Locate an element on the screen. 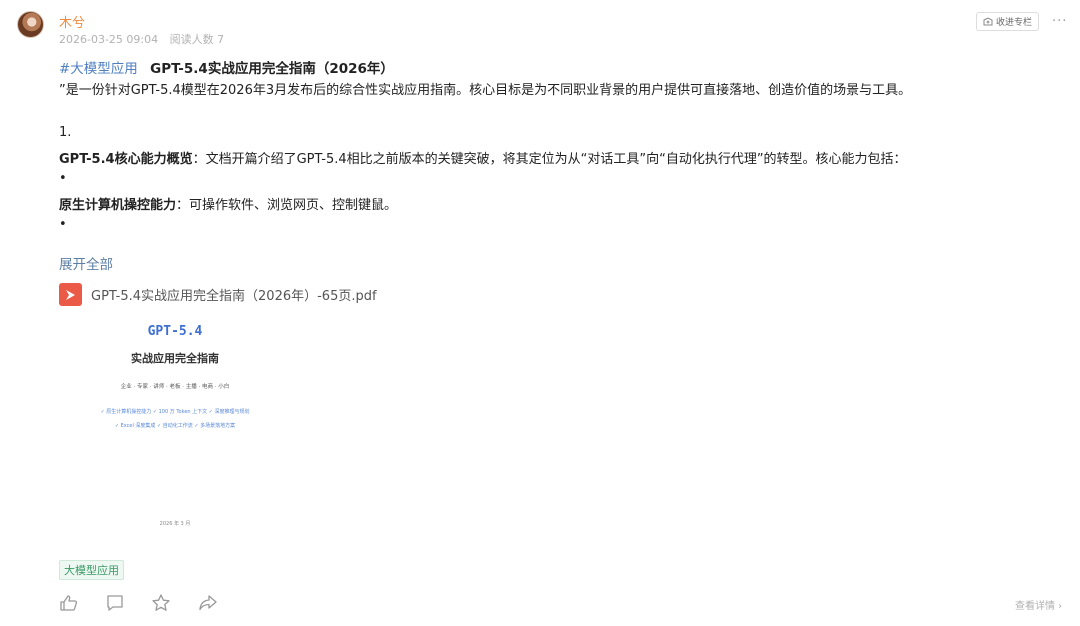 Image resolution: width=1080 pixels, height=626 pixels. hashtag-link: #大模型应用 is located at coordinates (98, 69).